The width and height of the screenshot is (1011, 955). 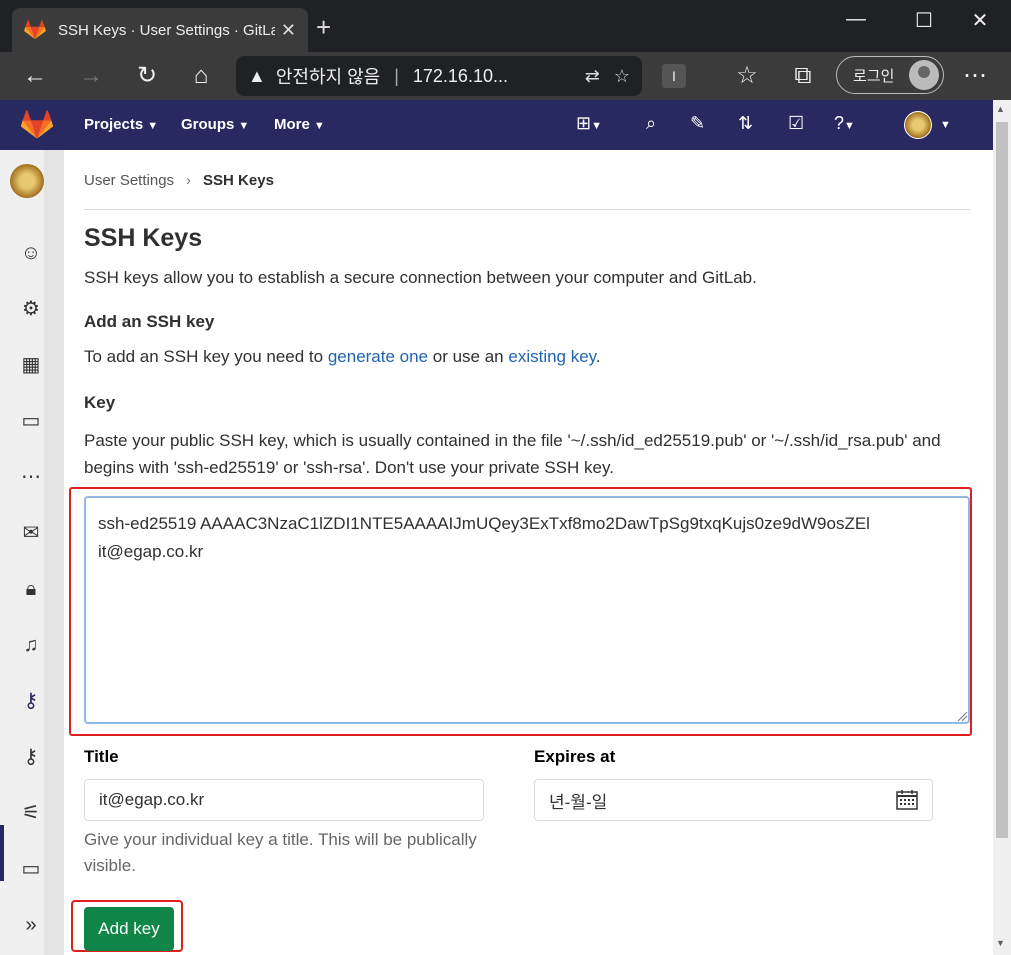 What do you see at coordinates (31, 925) in the screenshot?
I see `collapse-icon: »` at bounding box center [31, 925].